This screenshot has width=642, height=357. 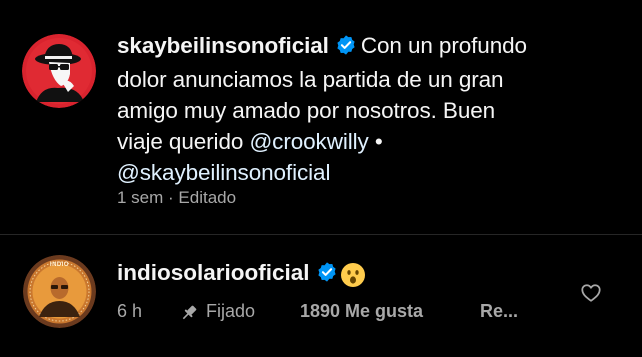 I want to click on indiosolari-avatar: INDIO, so click(x=59, y=291).